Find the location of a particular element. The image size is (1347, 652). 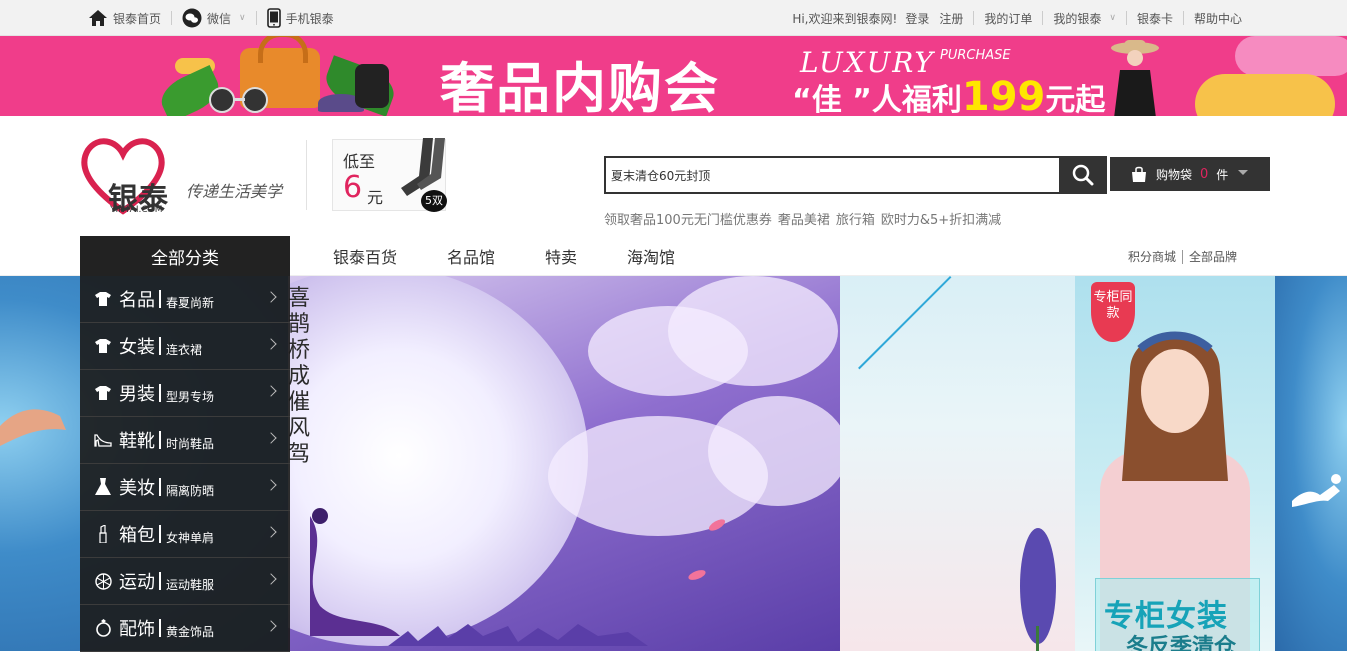

hotword-link: 欧时力&5+折扣满减 is located at coordinates (941, 218).